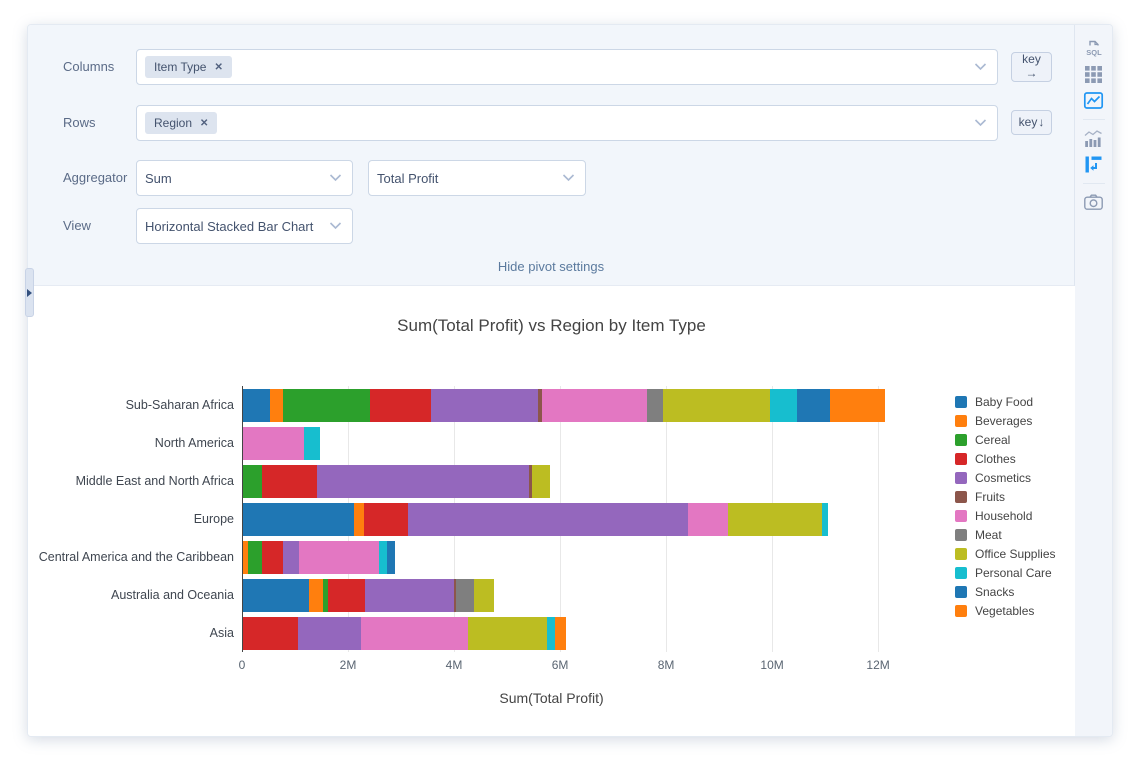  Describe the element at coordinates (988, 534) in the screenshot. I see `legend-label: Meat` at that location.